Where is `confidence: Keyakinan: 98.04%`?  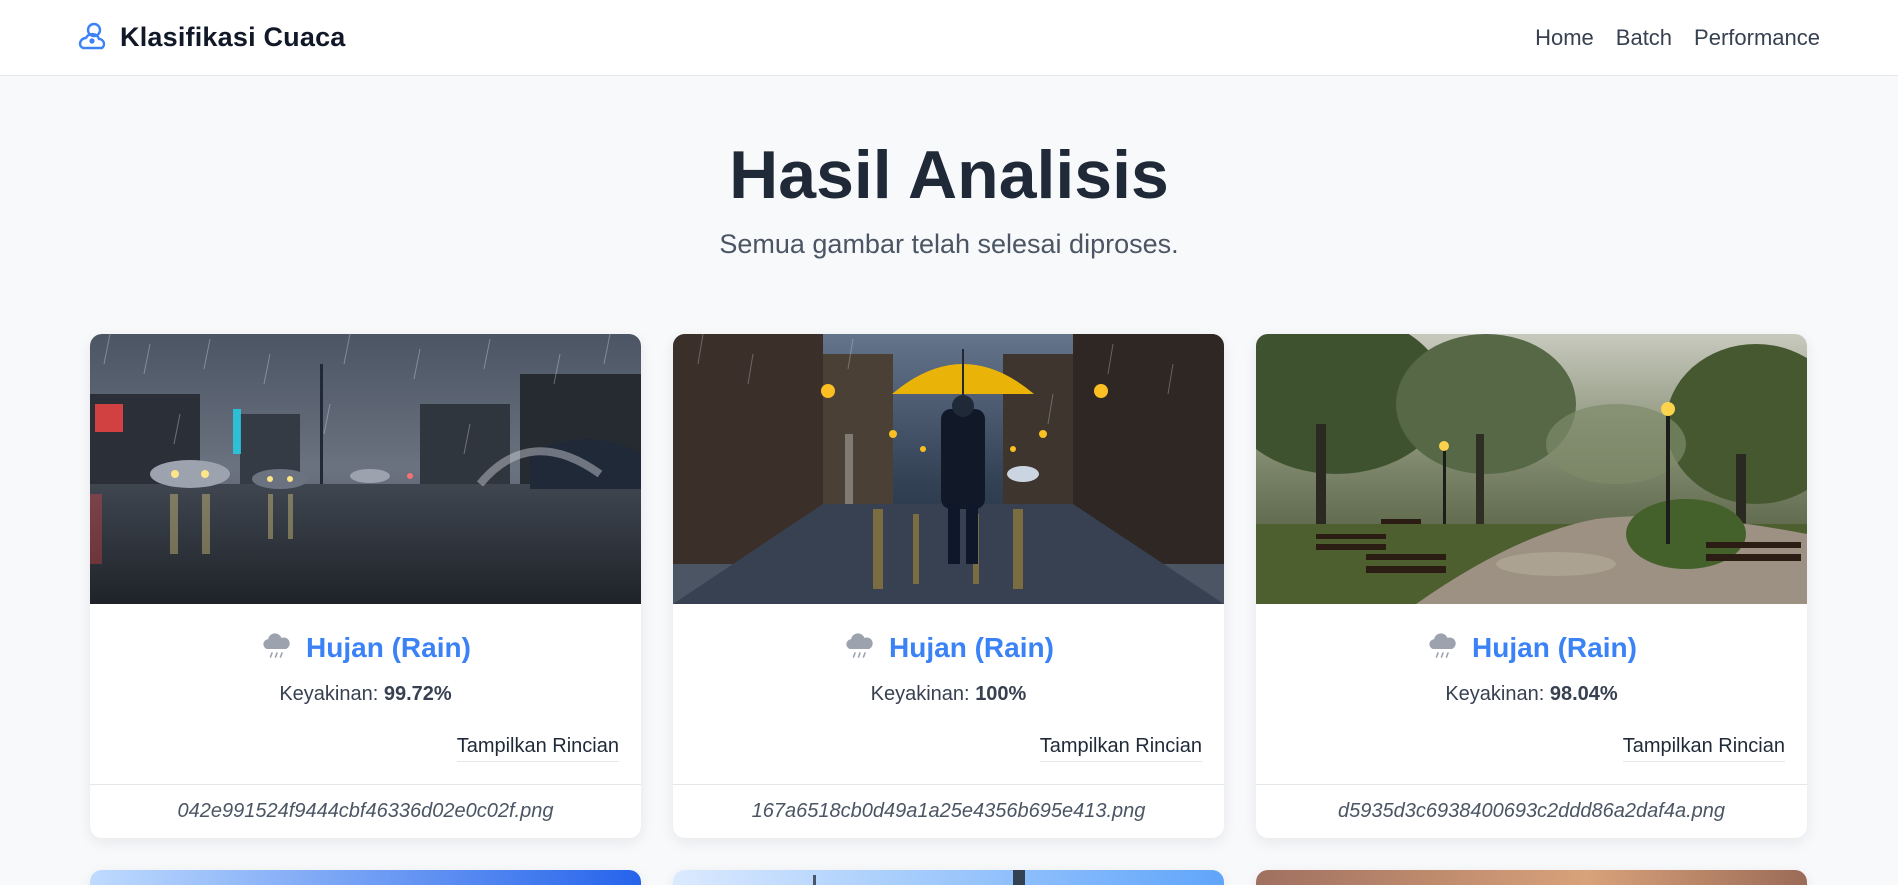
confidence: Keyakinan: 98.04% is located at coordinates (1531, 694).